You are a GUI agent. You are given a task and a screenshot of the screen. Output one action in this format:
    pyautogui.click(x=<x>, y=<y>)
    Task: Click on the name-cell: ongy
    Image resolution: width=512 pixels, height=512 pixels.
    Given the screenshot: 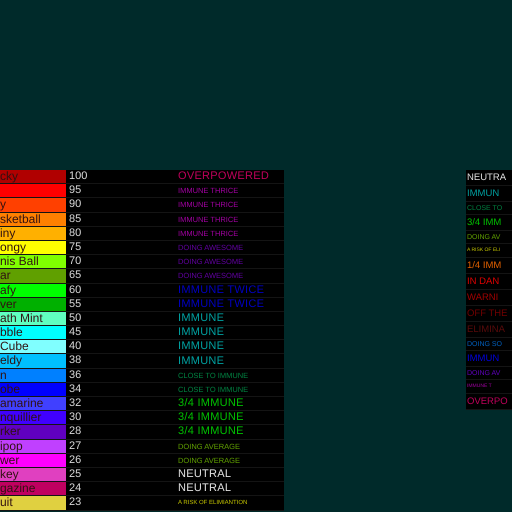 What is the action you would take?
    pyautogui.click(x=33, y=247)
    